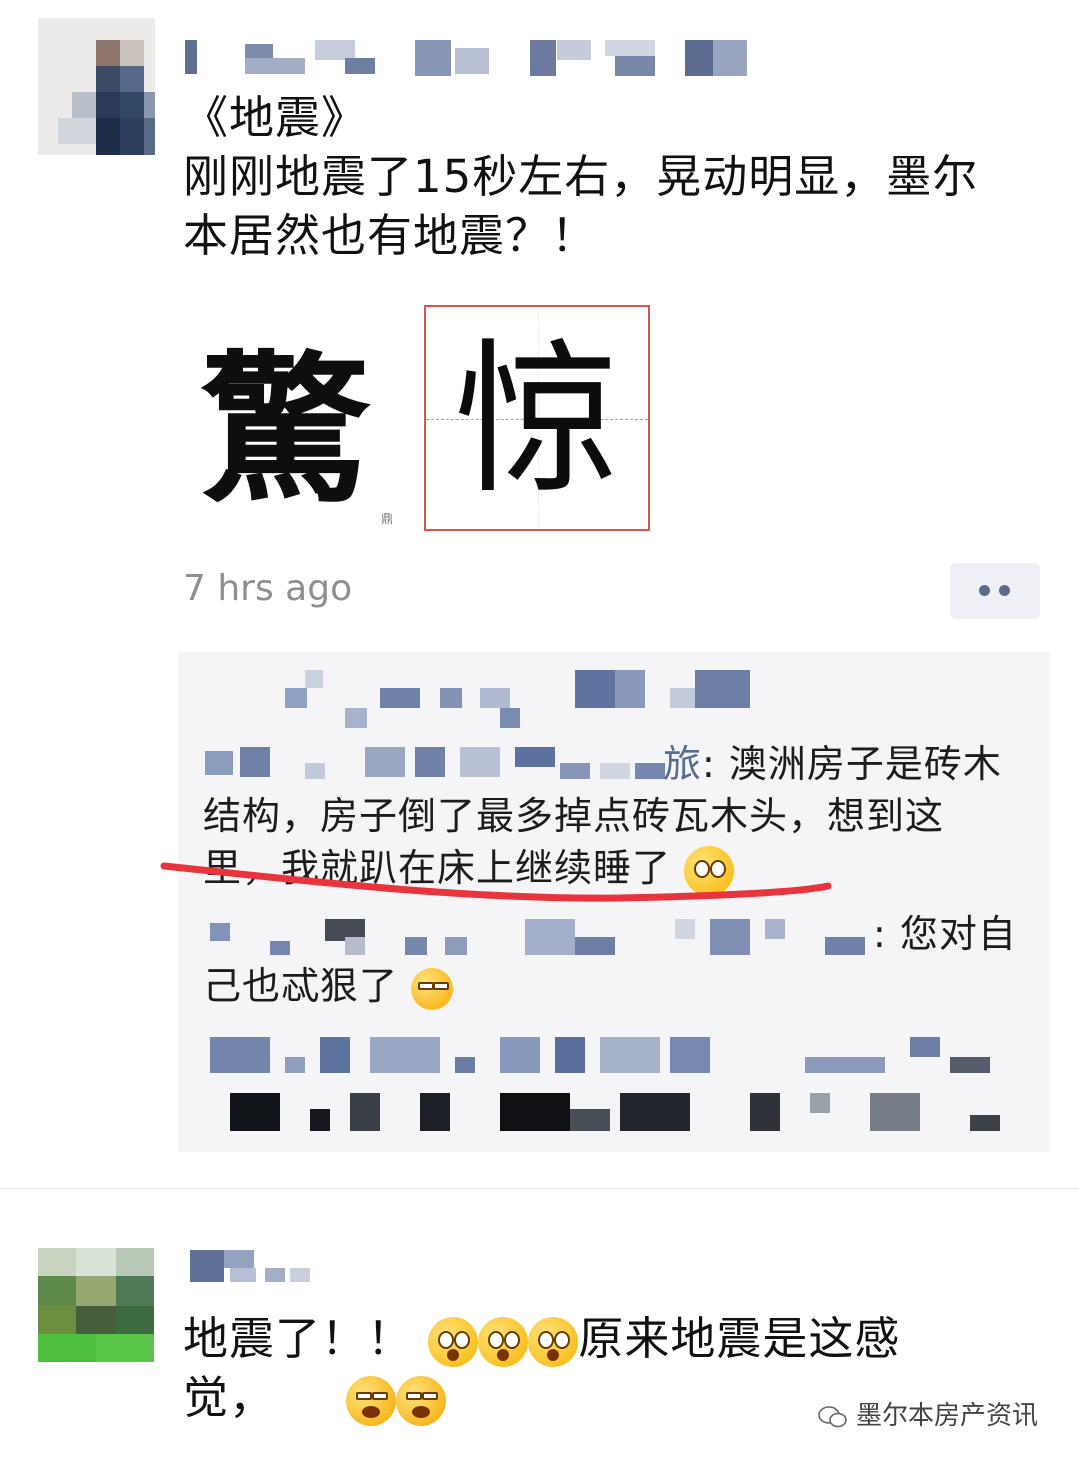 The image size is (1079, 1458). What do you see at coordinates (520, 698) in the screenshot?
I see `likes-row-blurred` at bounding box center [520, 698].